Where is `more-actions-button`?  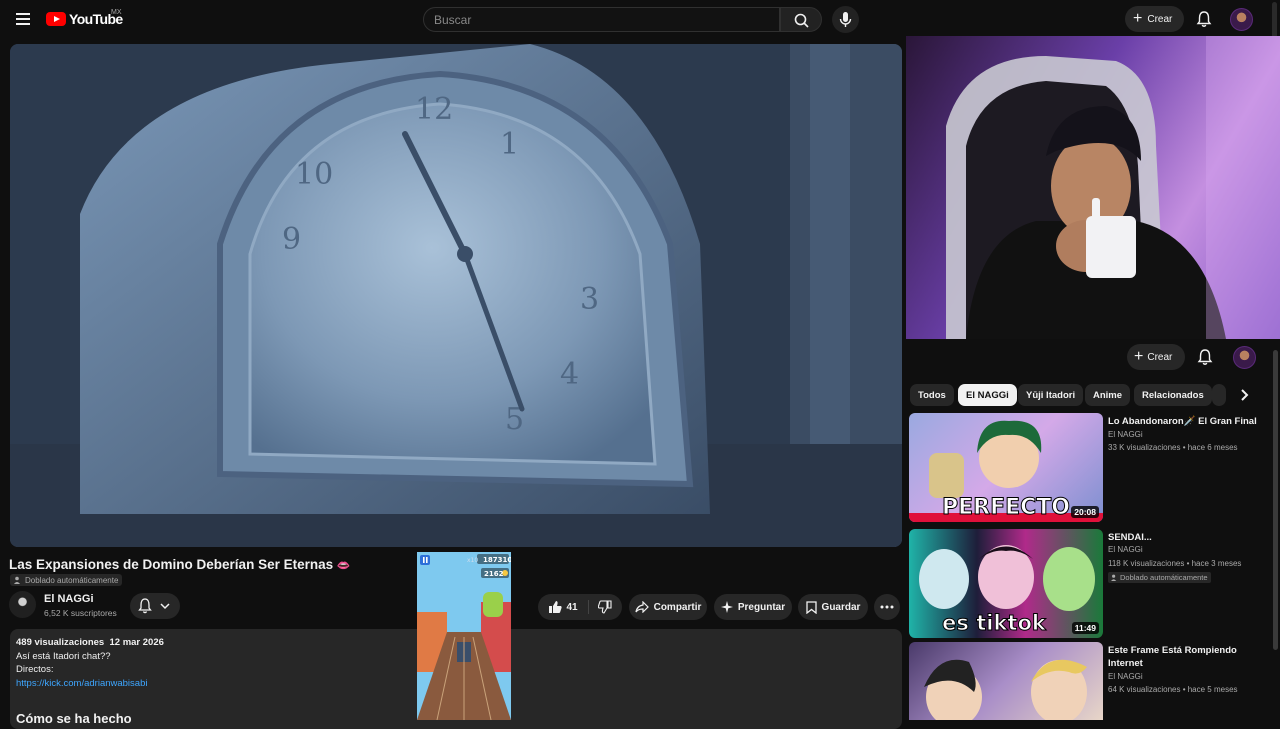
more-actions-button is located at coordinates (887, 607).